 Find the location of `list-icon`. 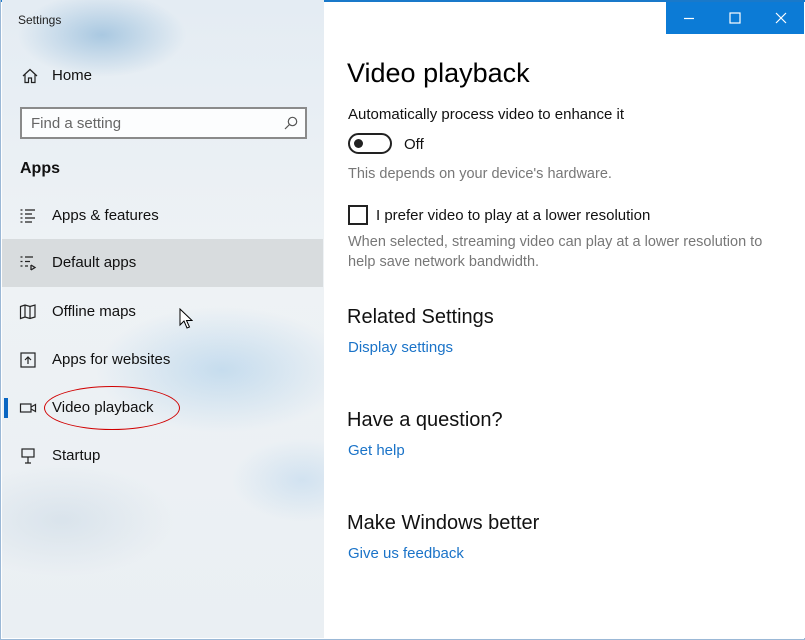

list-icon is located at coordinates (28, 216).